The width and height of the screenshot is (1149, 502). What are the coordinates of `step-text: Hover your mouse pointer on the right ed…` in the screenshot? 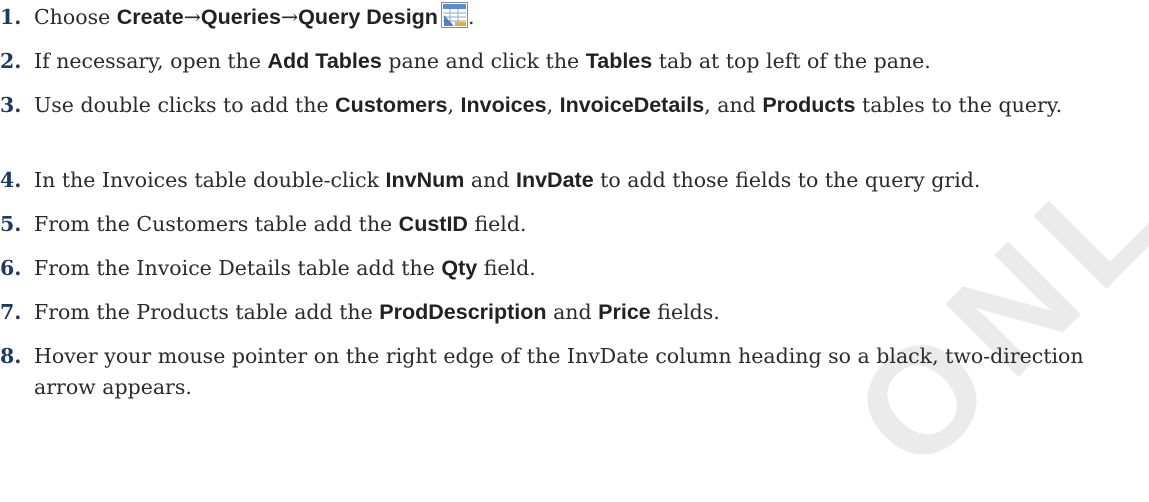 It's located at (559, 371).